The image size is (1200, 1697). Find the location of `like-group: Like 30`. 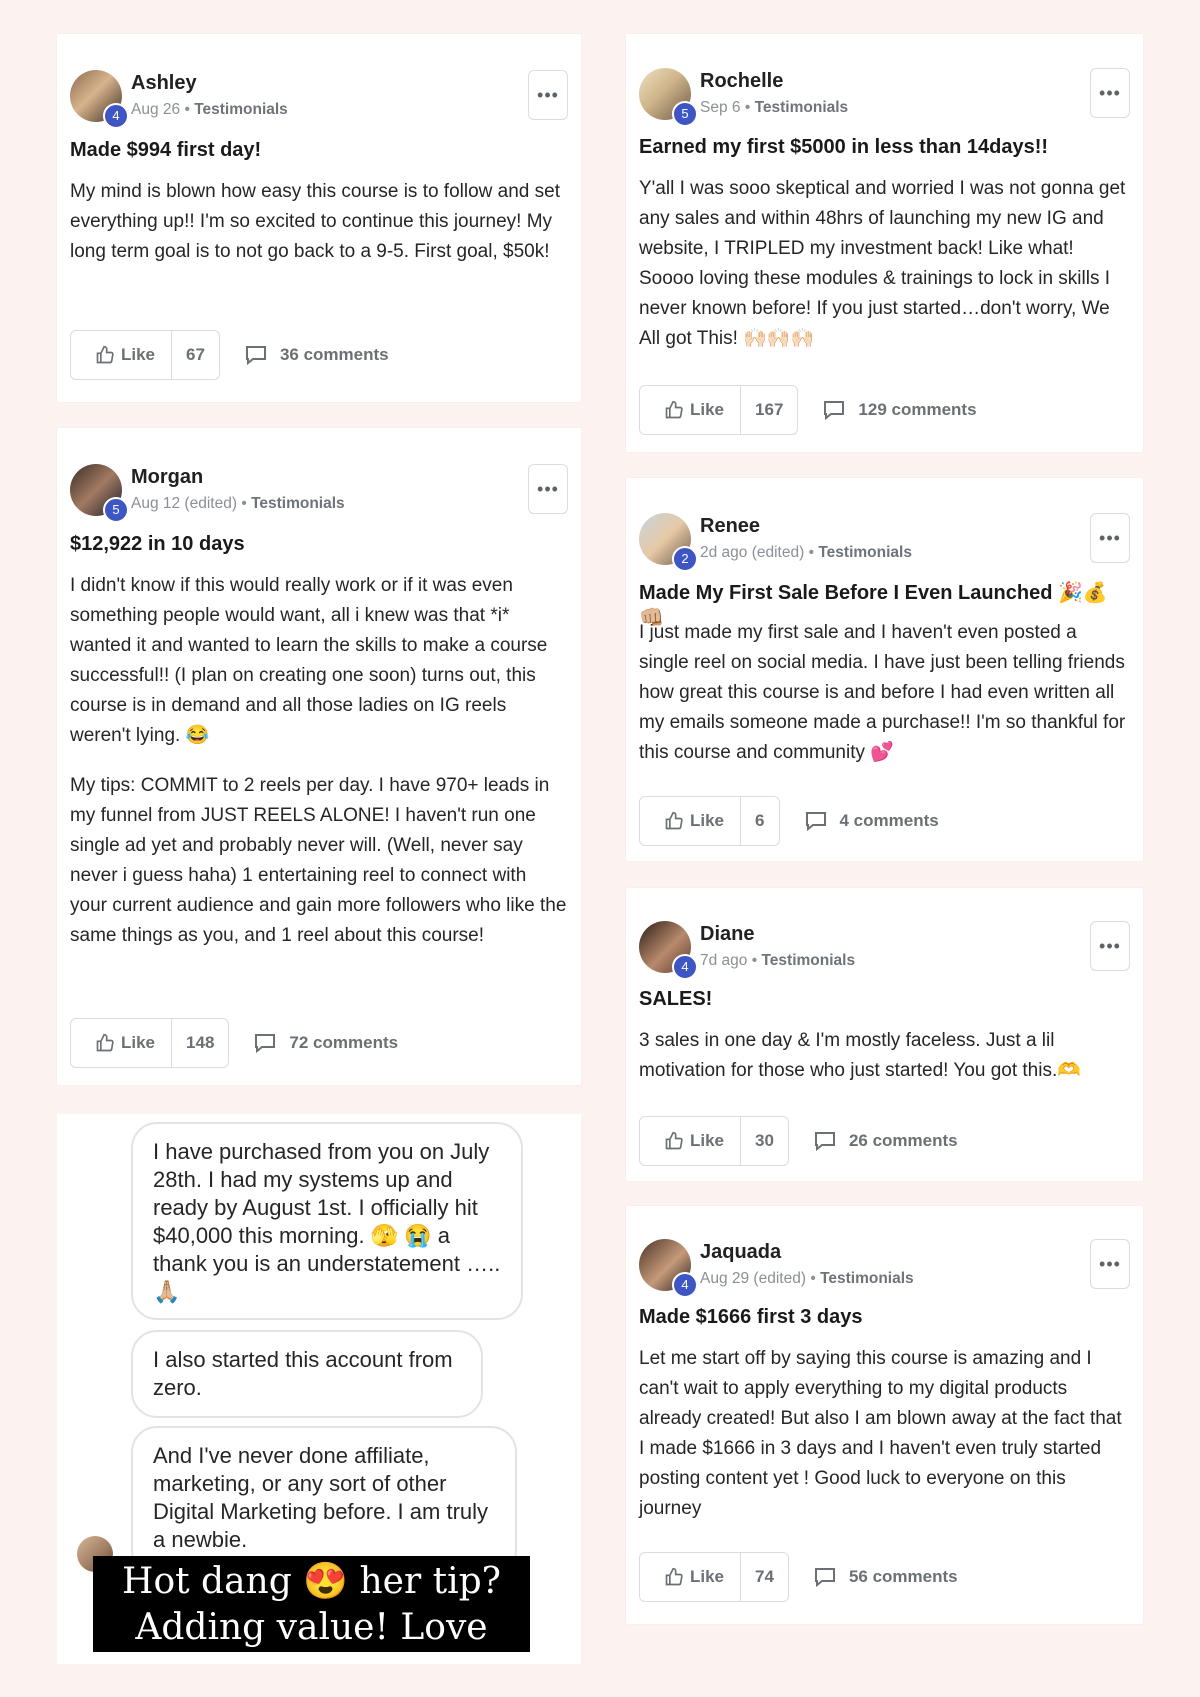

like-group: Like 30 is located at coordinates (714, 1141).